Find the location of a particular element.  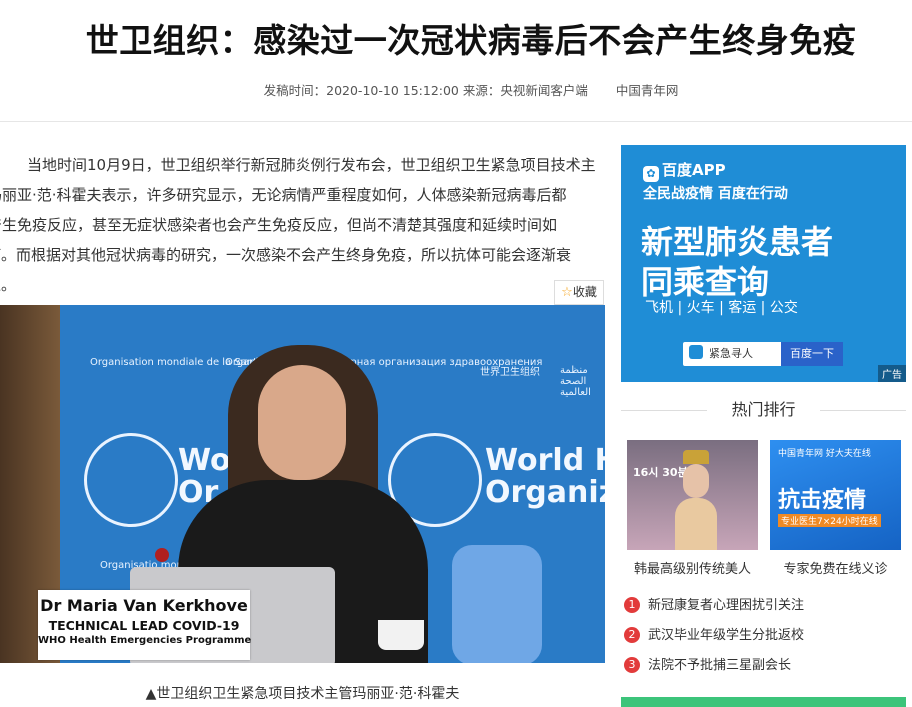

rank-number: 2 is located at coordinates (632, 635).